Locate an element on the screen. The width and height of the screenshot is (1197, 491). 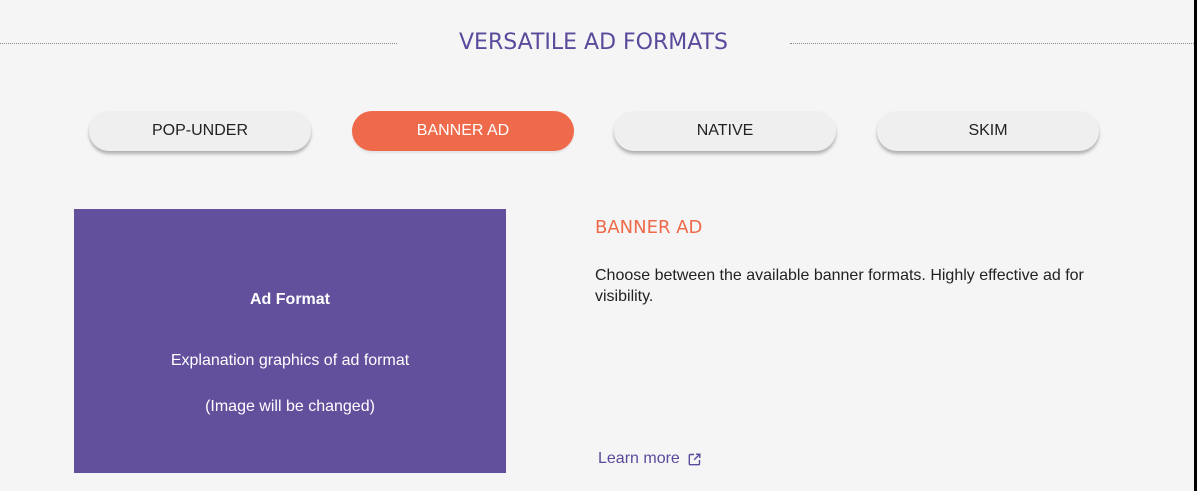
tab-native: NATIVE is located at coordinates (725, 131).